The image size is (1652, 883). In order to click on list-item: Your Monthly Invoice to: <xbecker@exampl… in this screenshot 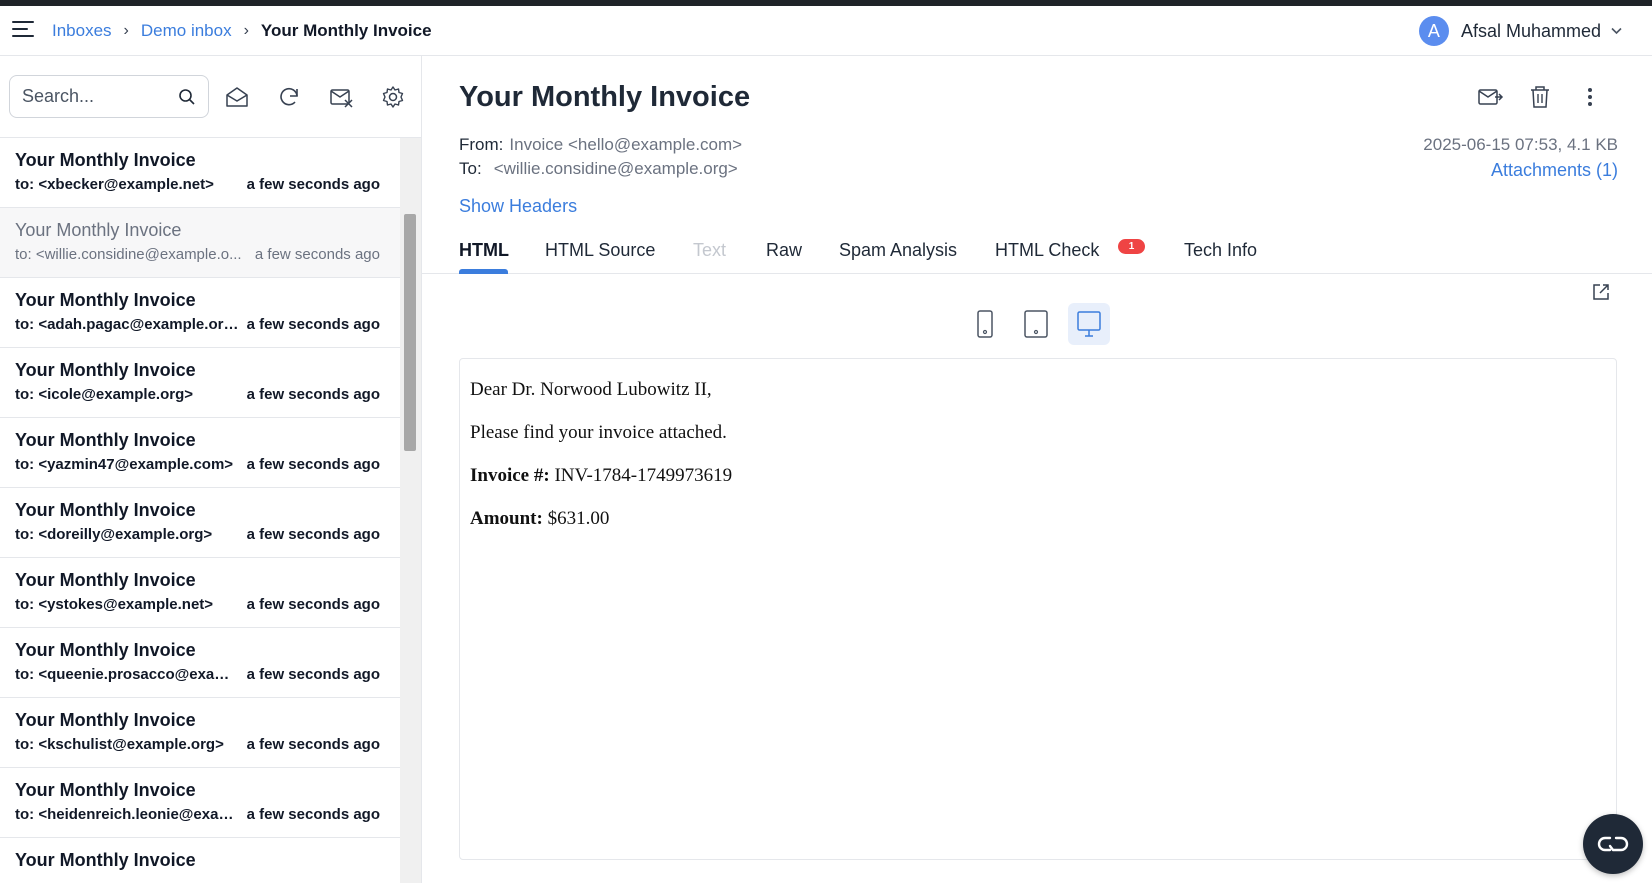, I will do `click(200, 173)`.